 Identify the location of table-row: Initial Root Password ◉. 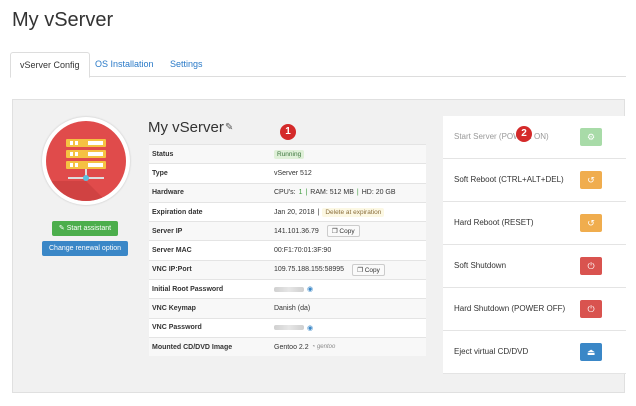
(287, 289).